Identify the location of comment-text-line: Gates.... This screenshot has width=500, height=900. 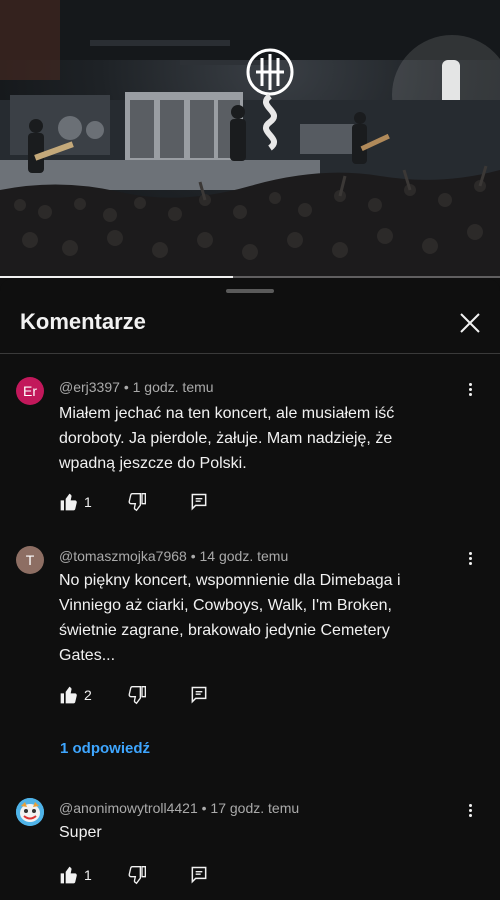
(87, 655).